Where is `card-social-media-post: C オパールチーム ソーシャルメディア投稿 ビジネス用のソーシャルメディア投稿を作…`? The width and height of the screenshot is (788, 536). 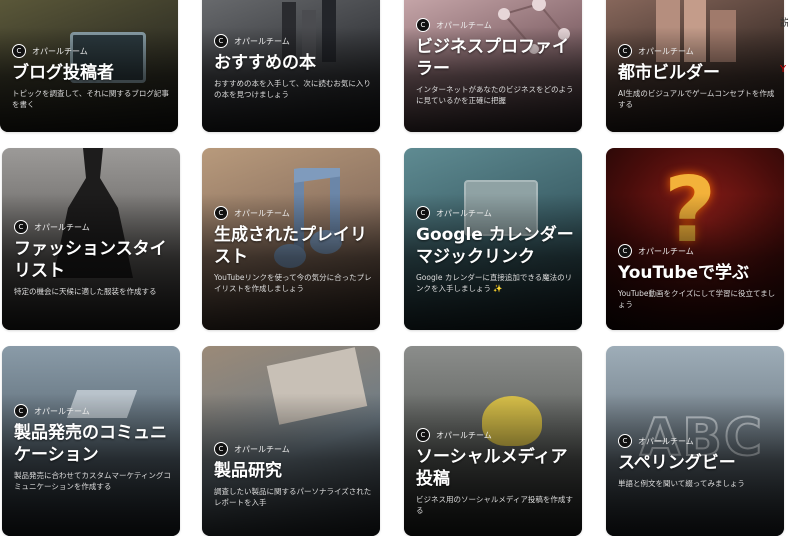 card-social-media-post: C オパールチーム ソーシャルメディア投稿 ビジネス用のソーシャルメディア投稿を作… is located at coordinates (493, 441).